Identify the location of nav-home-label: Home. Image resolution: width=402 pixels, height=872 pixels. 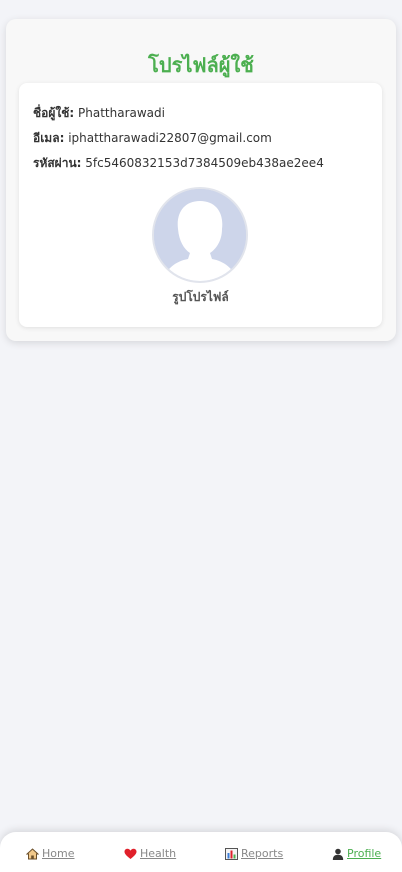
(58, 853).